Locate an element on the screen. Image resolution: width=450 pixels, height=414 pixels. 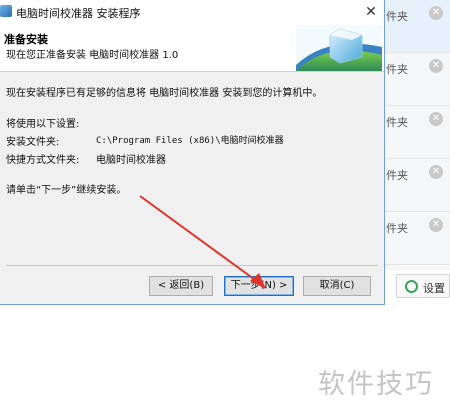
window-title: 电脑时间校准器 安装程序 is located at coordinates (78, 13).